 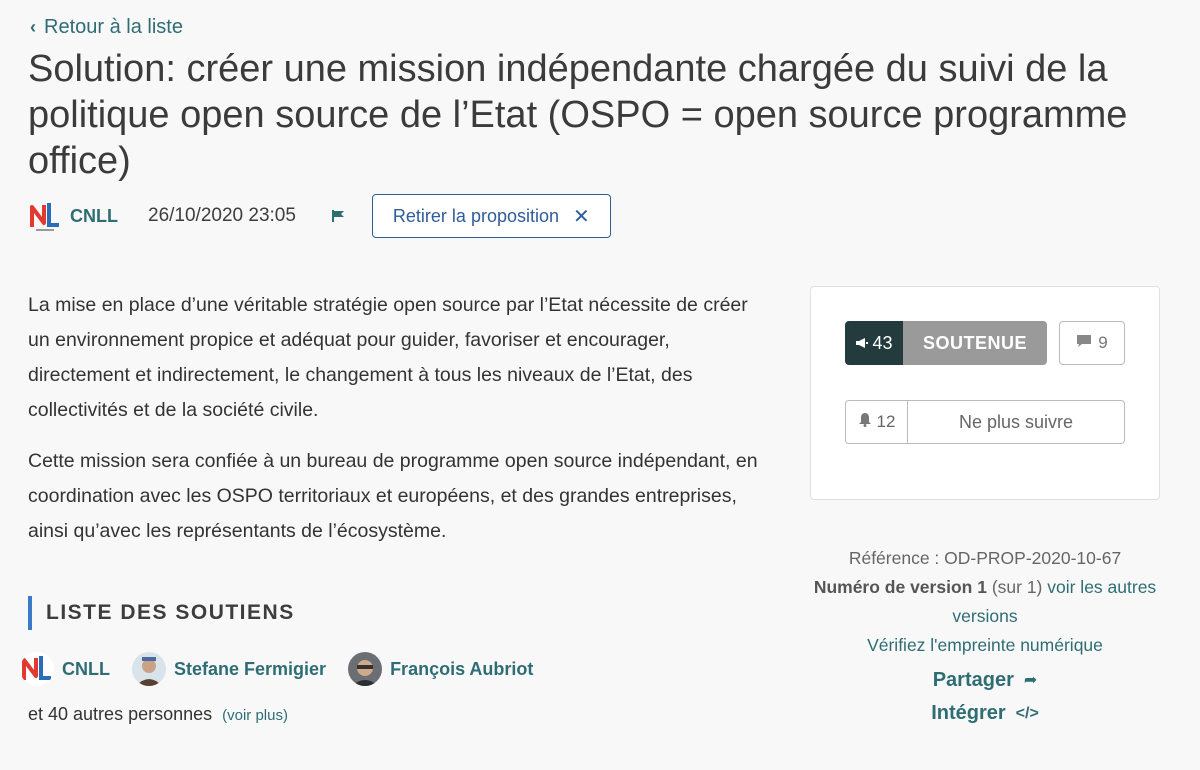 I want to click on supporter-cnll: CNLL, so click(x=65, y=669).